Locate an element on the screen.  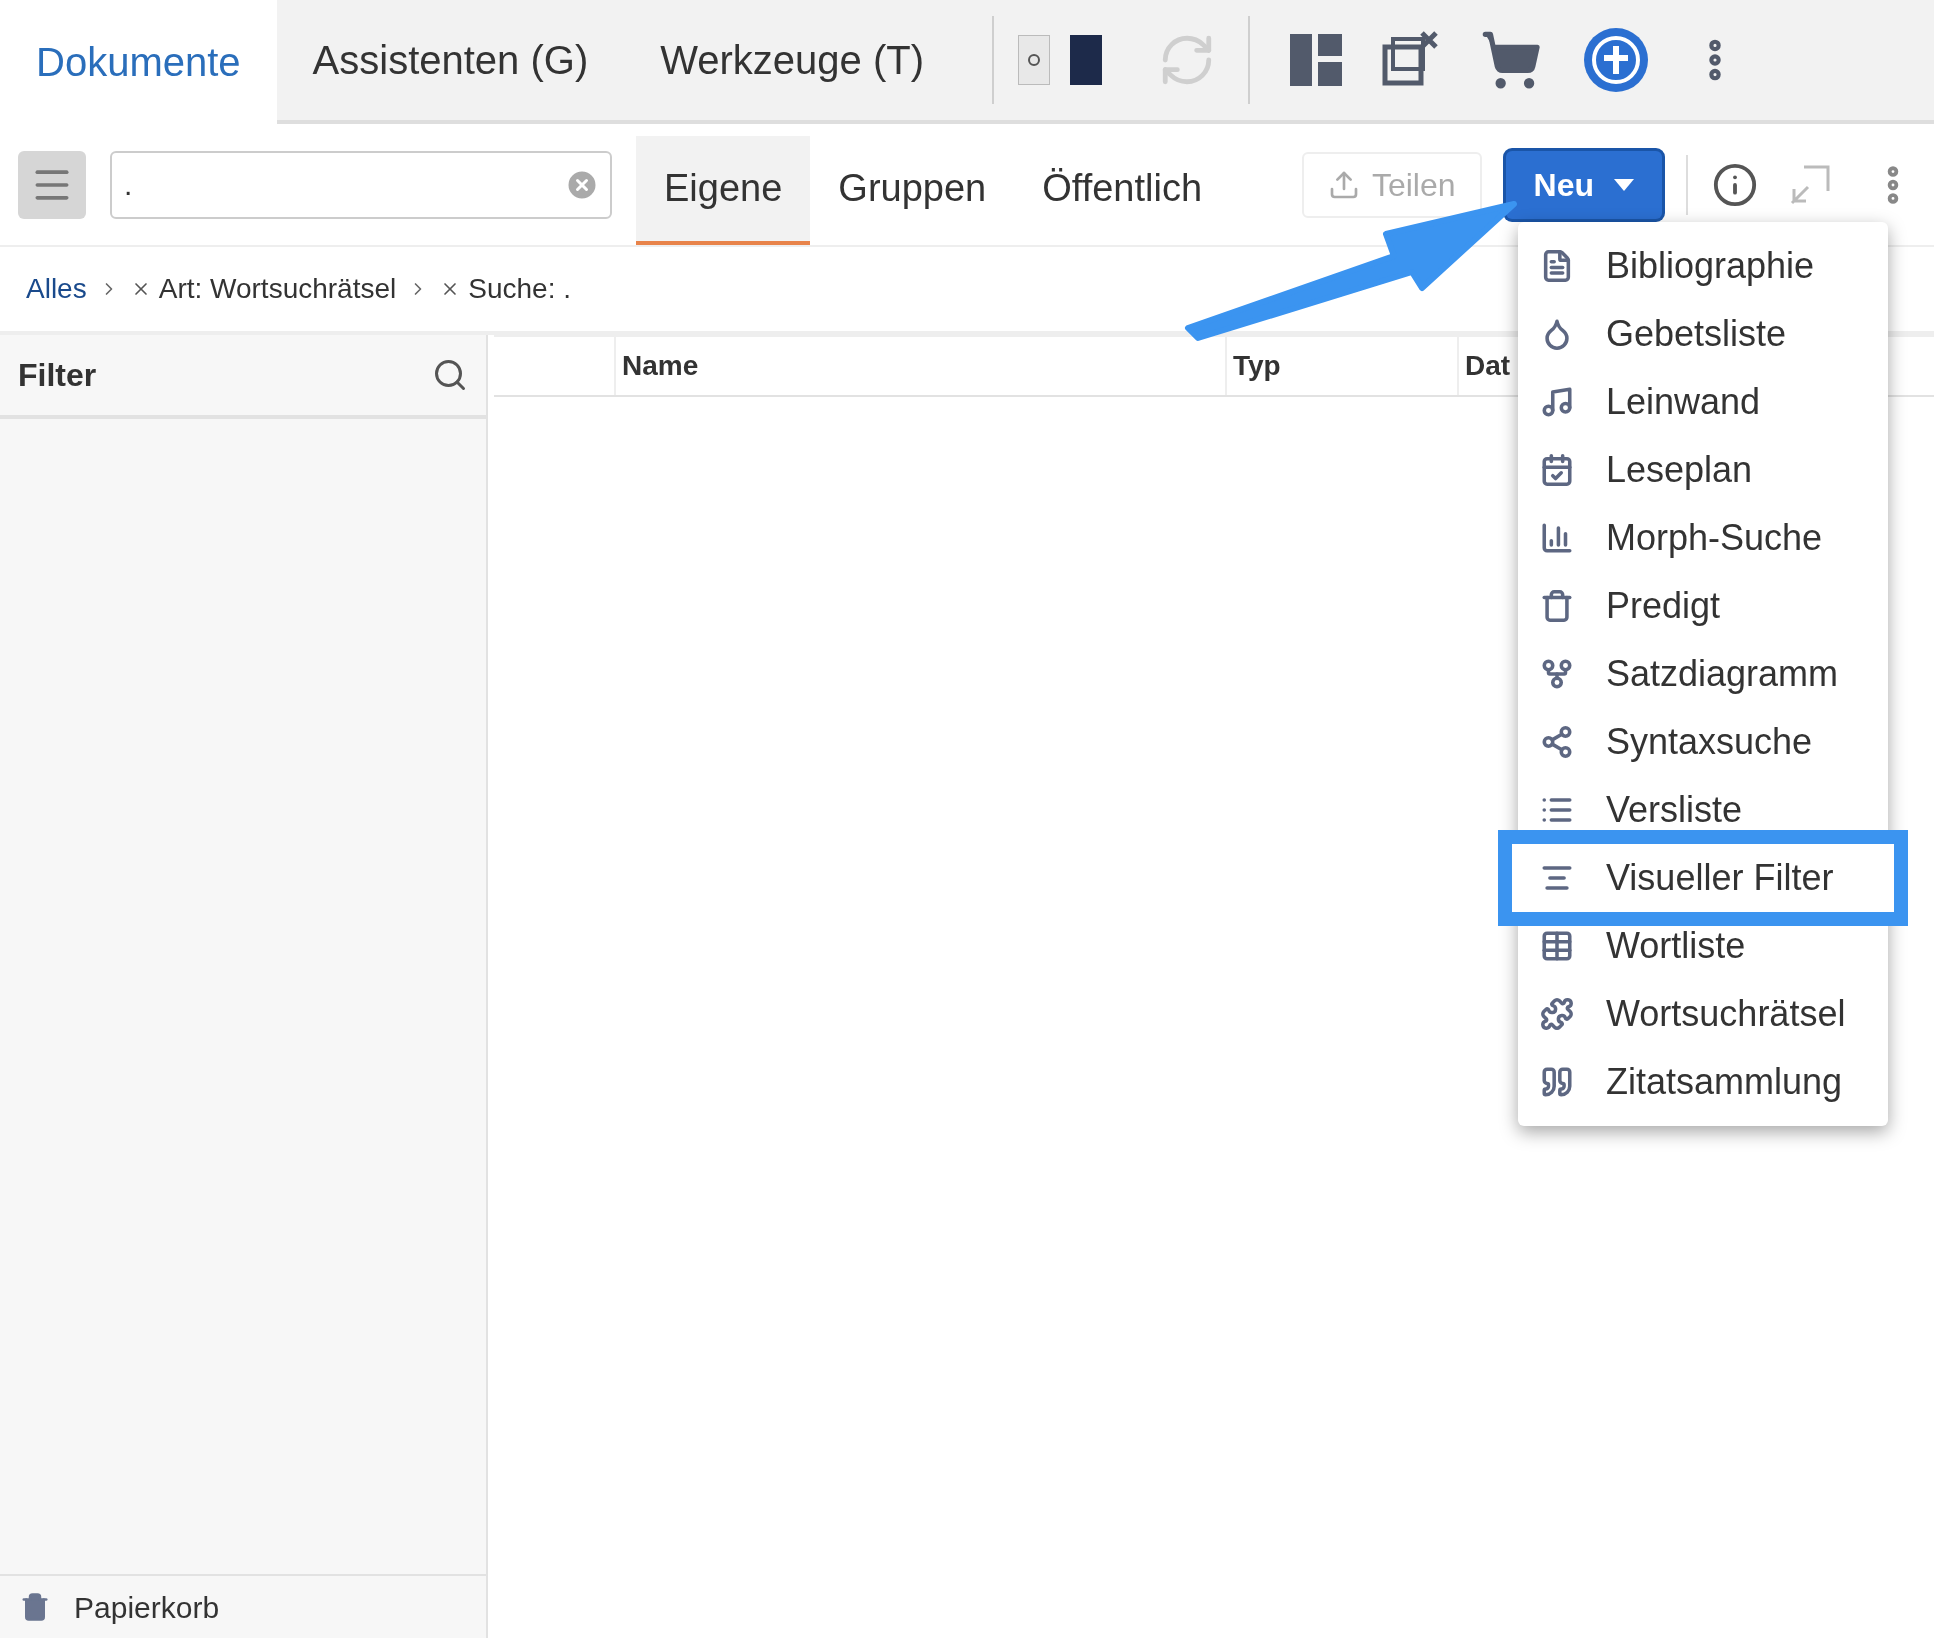
layout-icon is located at coordinates (1316, 60).